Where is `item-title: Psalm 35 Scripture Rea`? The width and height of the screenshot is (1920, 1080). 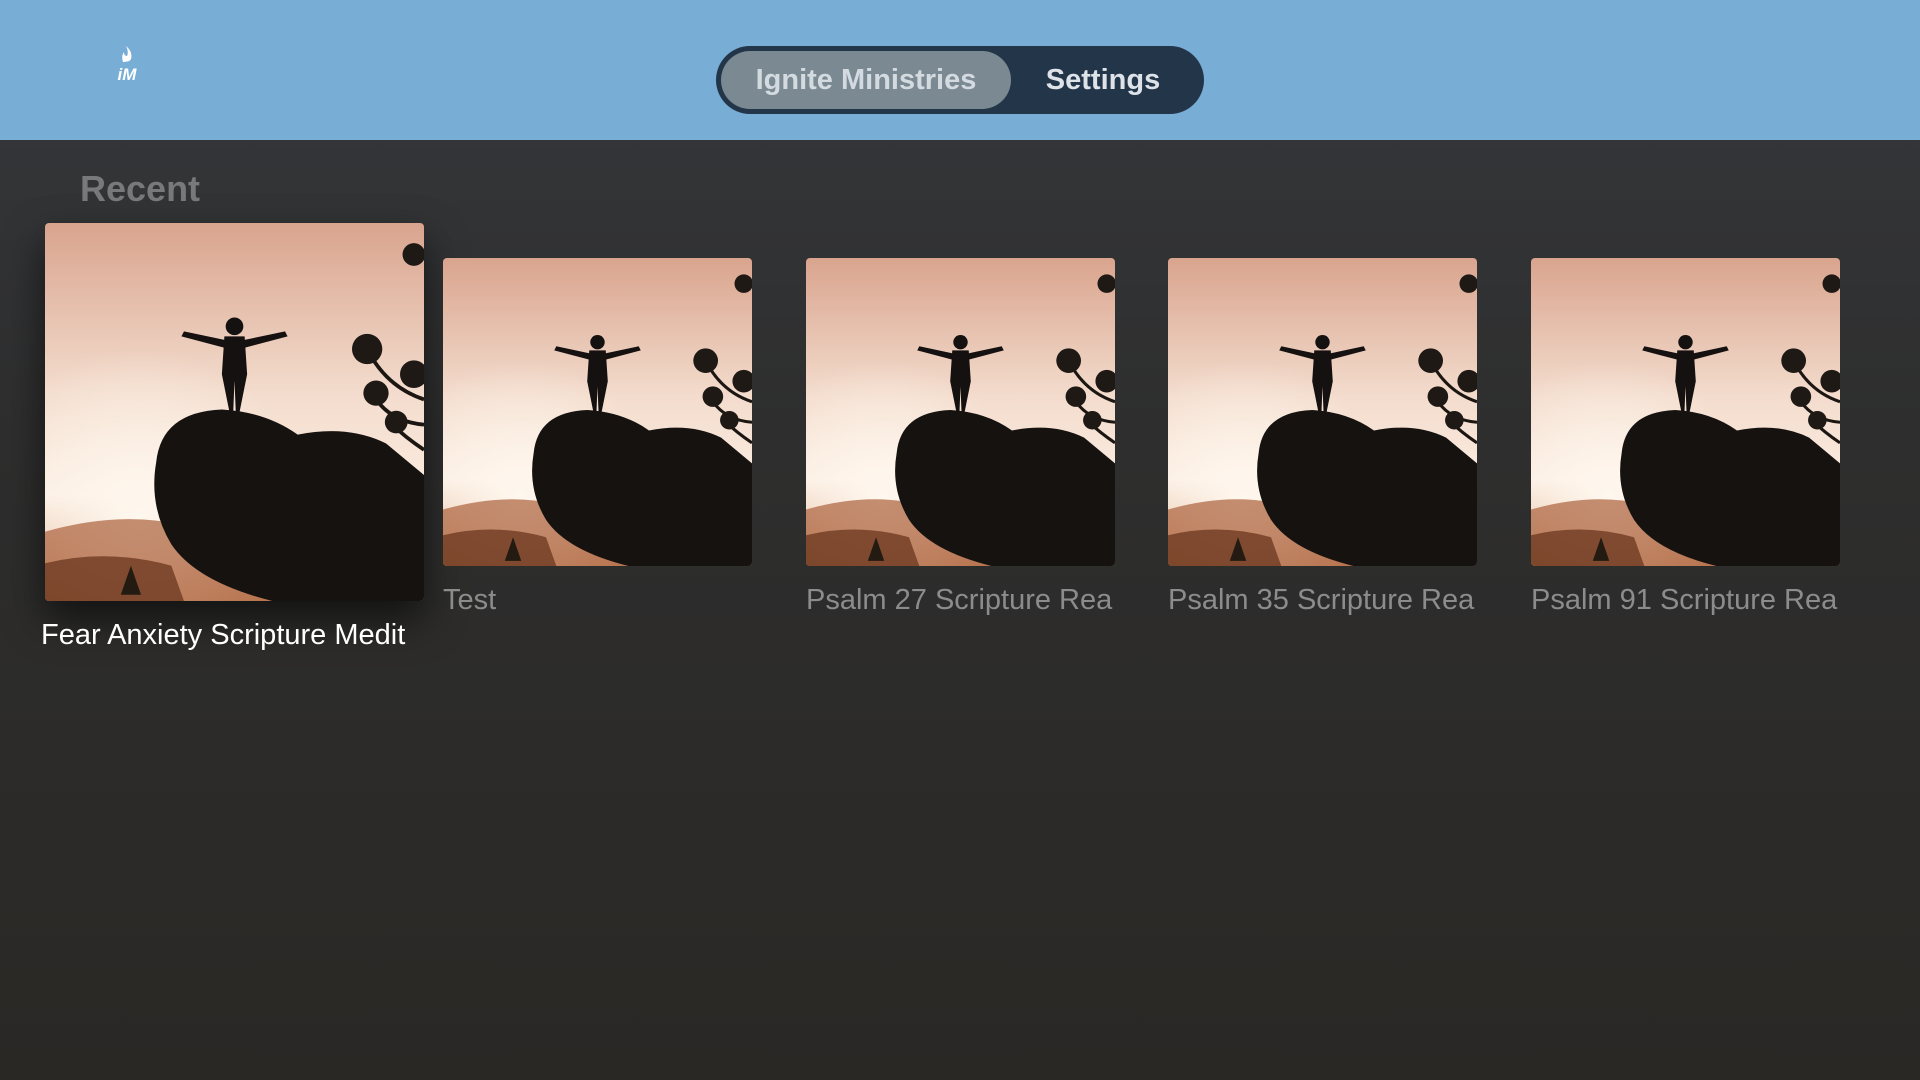
item-title: Psalm 35 Scripture Rea is located at coordinates (1321, 600).